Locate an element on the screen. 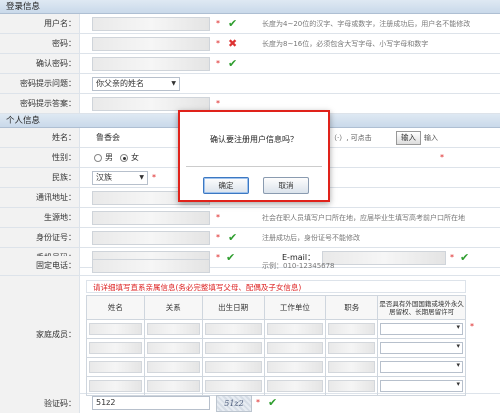 The width and height of the screenshot is (500, 414). phone-input is located at coordinates (151, 266).